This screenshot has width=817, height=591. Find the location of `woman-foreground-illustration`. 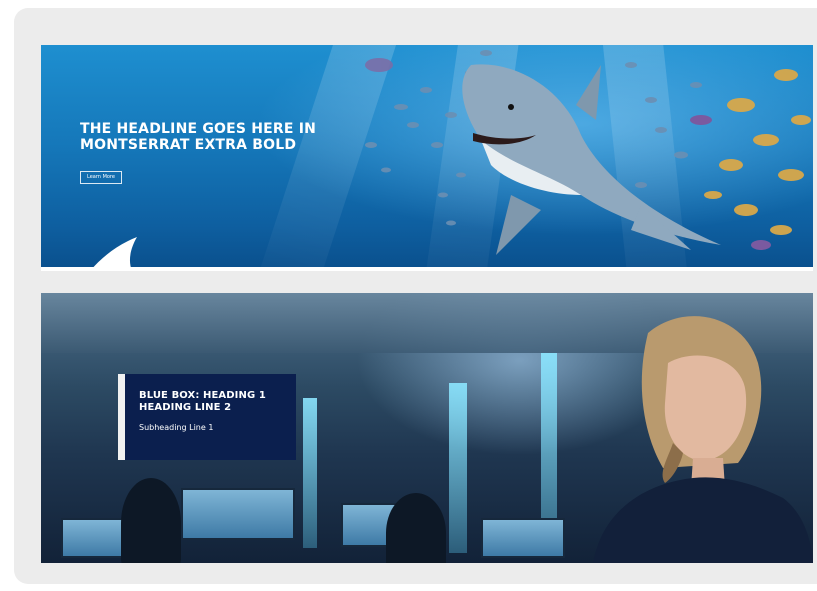

woman-foreground-illustration is located at coordinates (703, 439).